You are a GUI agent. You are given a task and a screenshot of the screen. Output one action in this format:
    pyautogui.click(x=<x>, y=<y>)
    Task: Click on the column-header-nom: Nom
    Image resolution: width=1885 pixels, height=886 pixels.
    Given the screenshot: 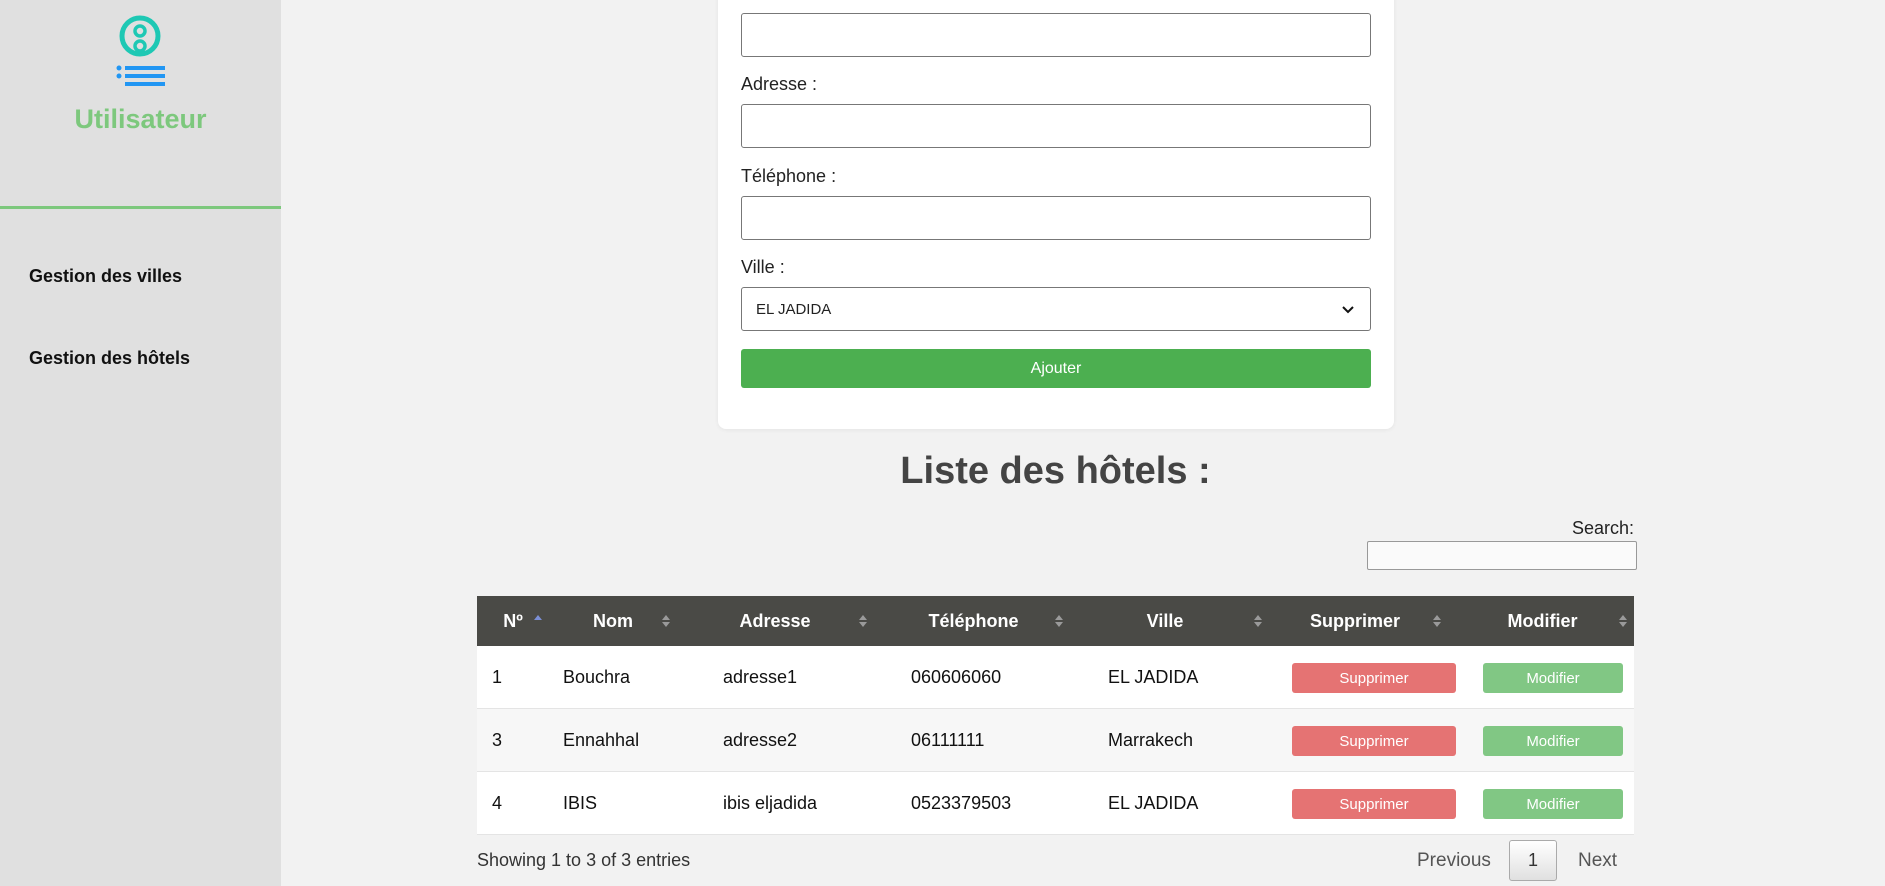 What is the action you would take?
    pyautogui.click(x=613, y=621)
    